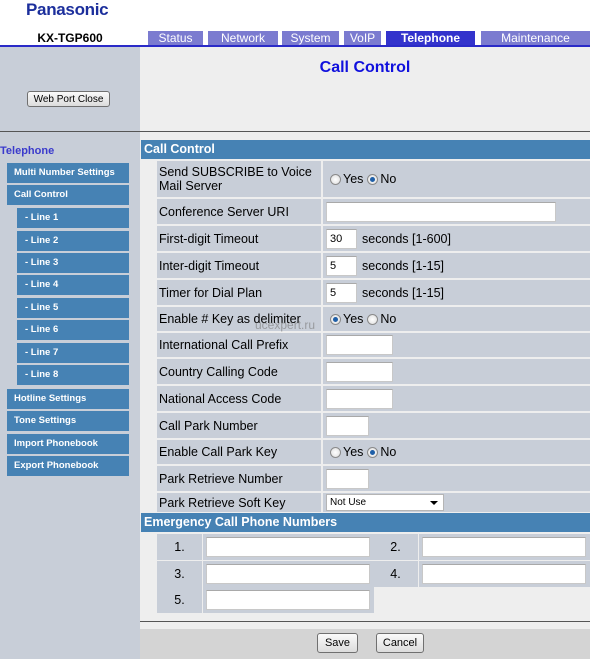 The height and width of the screenshot is (659, 590). What do you see at coordinates (335, 452) in the screenshot?
I see `call-park-key-yes-radio` at bounding box center [335, 452].